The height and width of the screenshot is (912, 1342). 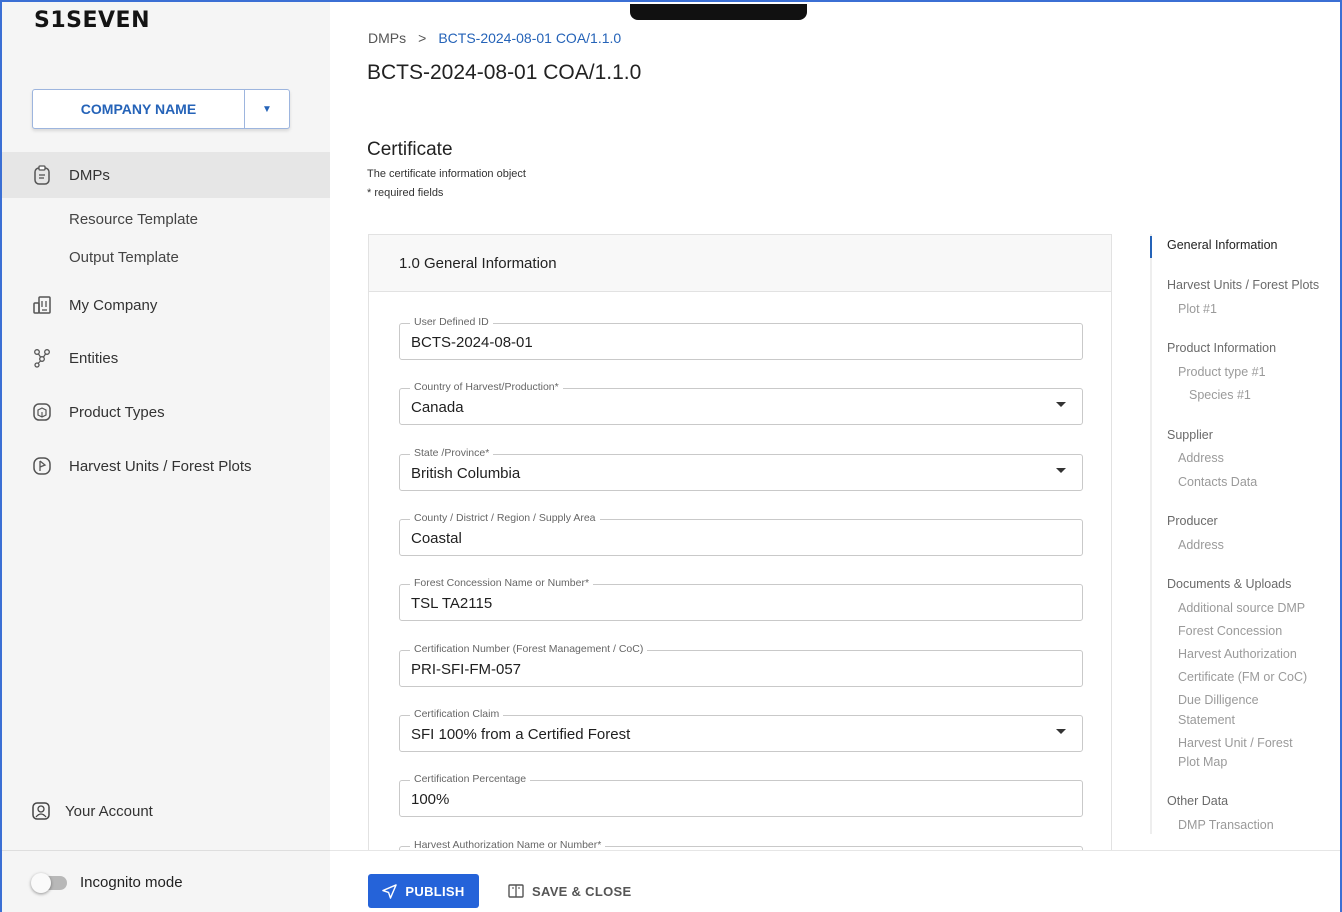 What do you see at coordinates (740, 263) in the screenshot?
I see `card-title: 1.0 General Information` at bounding box center [740, 263].